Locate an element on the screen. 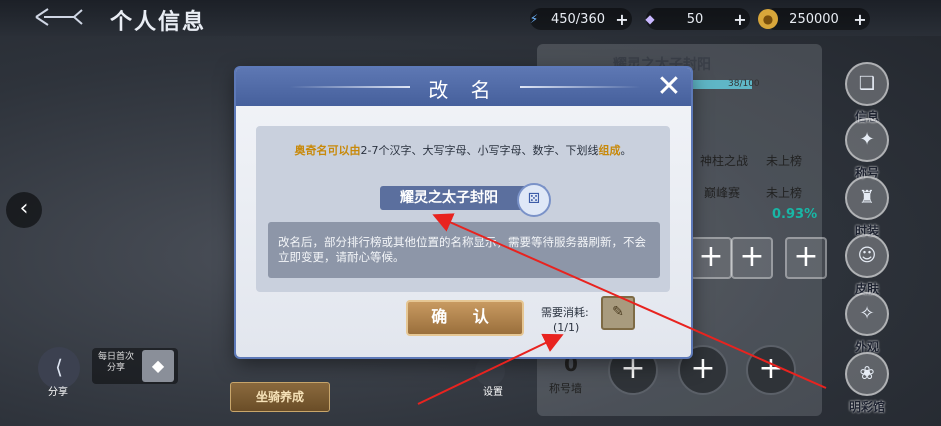 The height and width of the screenshot is (426, 941). add-diamond-button: + is located at coordinates (740, 19).